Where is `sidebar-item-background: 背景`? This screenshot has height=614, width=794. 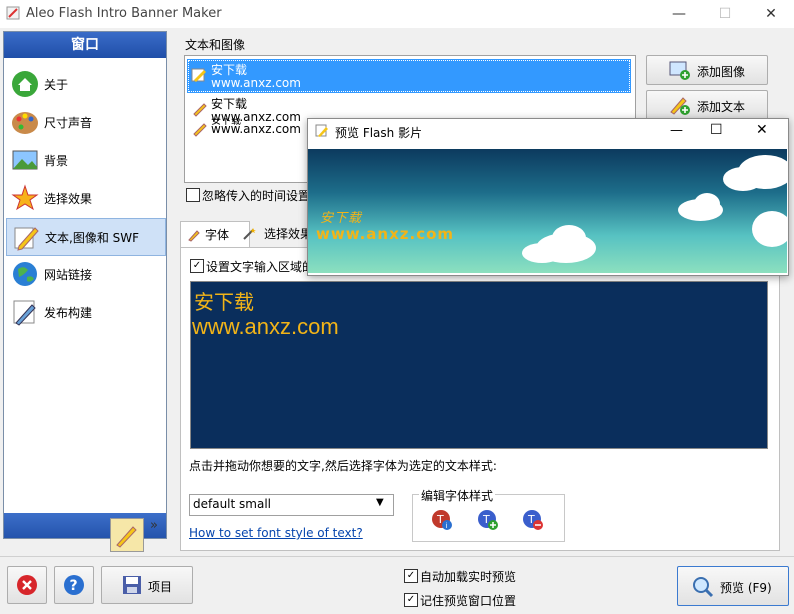 sidebar-item-background: 背景 is located at coordinates (85, 160).